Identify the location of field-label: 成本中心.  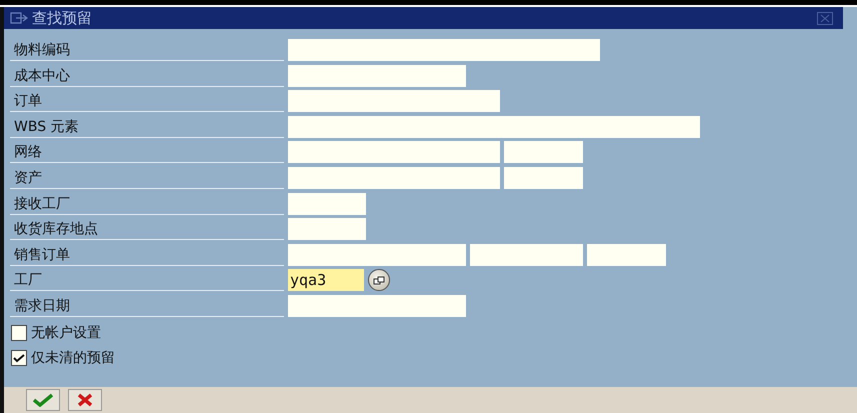
(147, 75).